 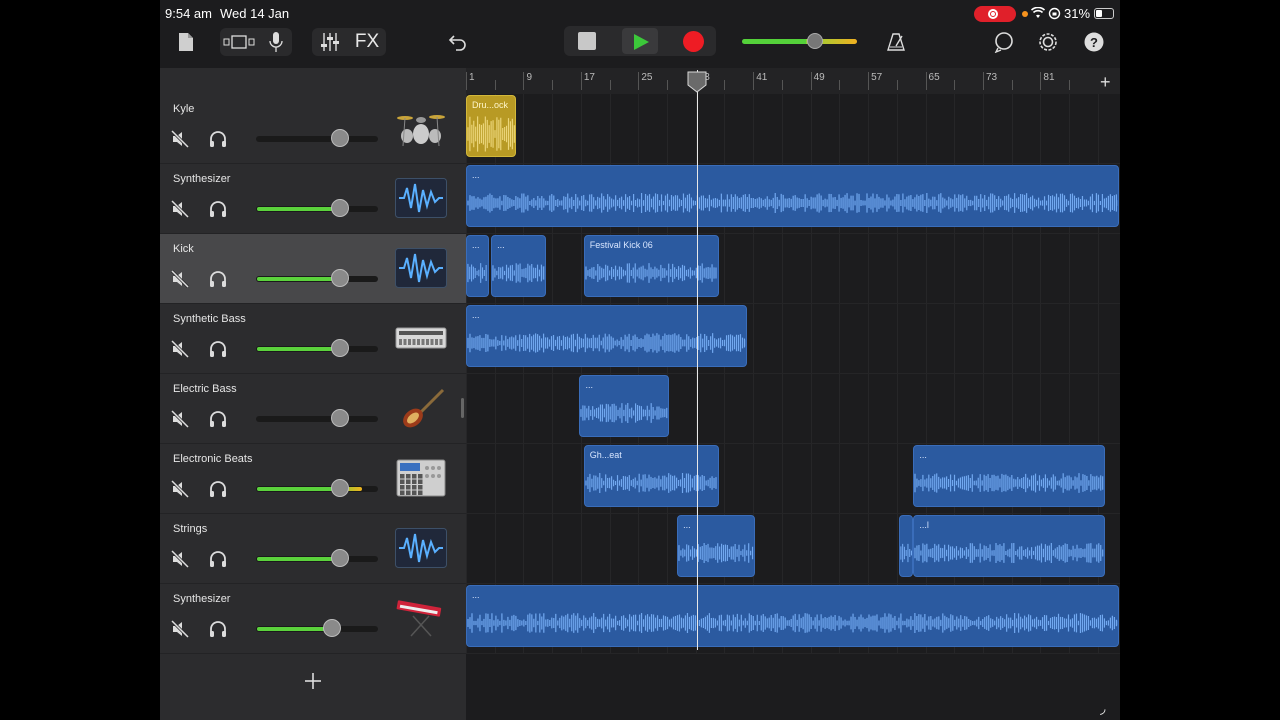 I want to click on master-volume-knob, so click(x=815, y=41).